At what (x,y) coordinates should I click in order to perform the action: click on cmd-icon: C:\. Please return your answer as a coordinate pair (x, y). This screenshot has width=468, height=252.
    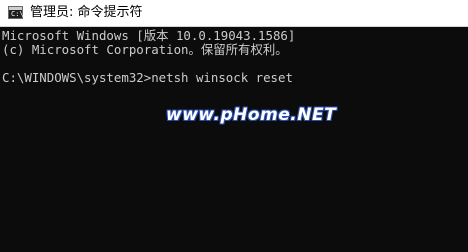
    Looking at the image, I should click on (16, 12).